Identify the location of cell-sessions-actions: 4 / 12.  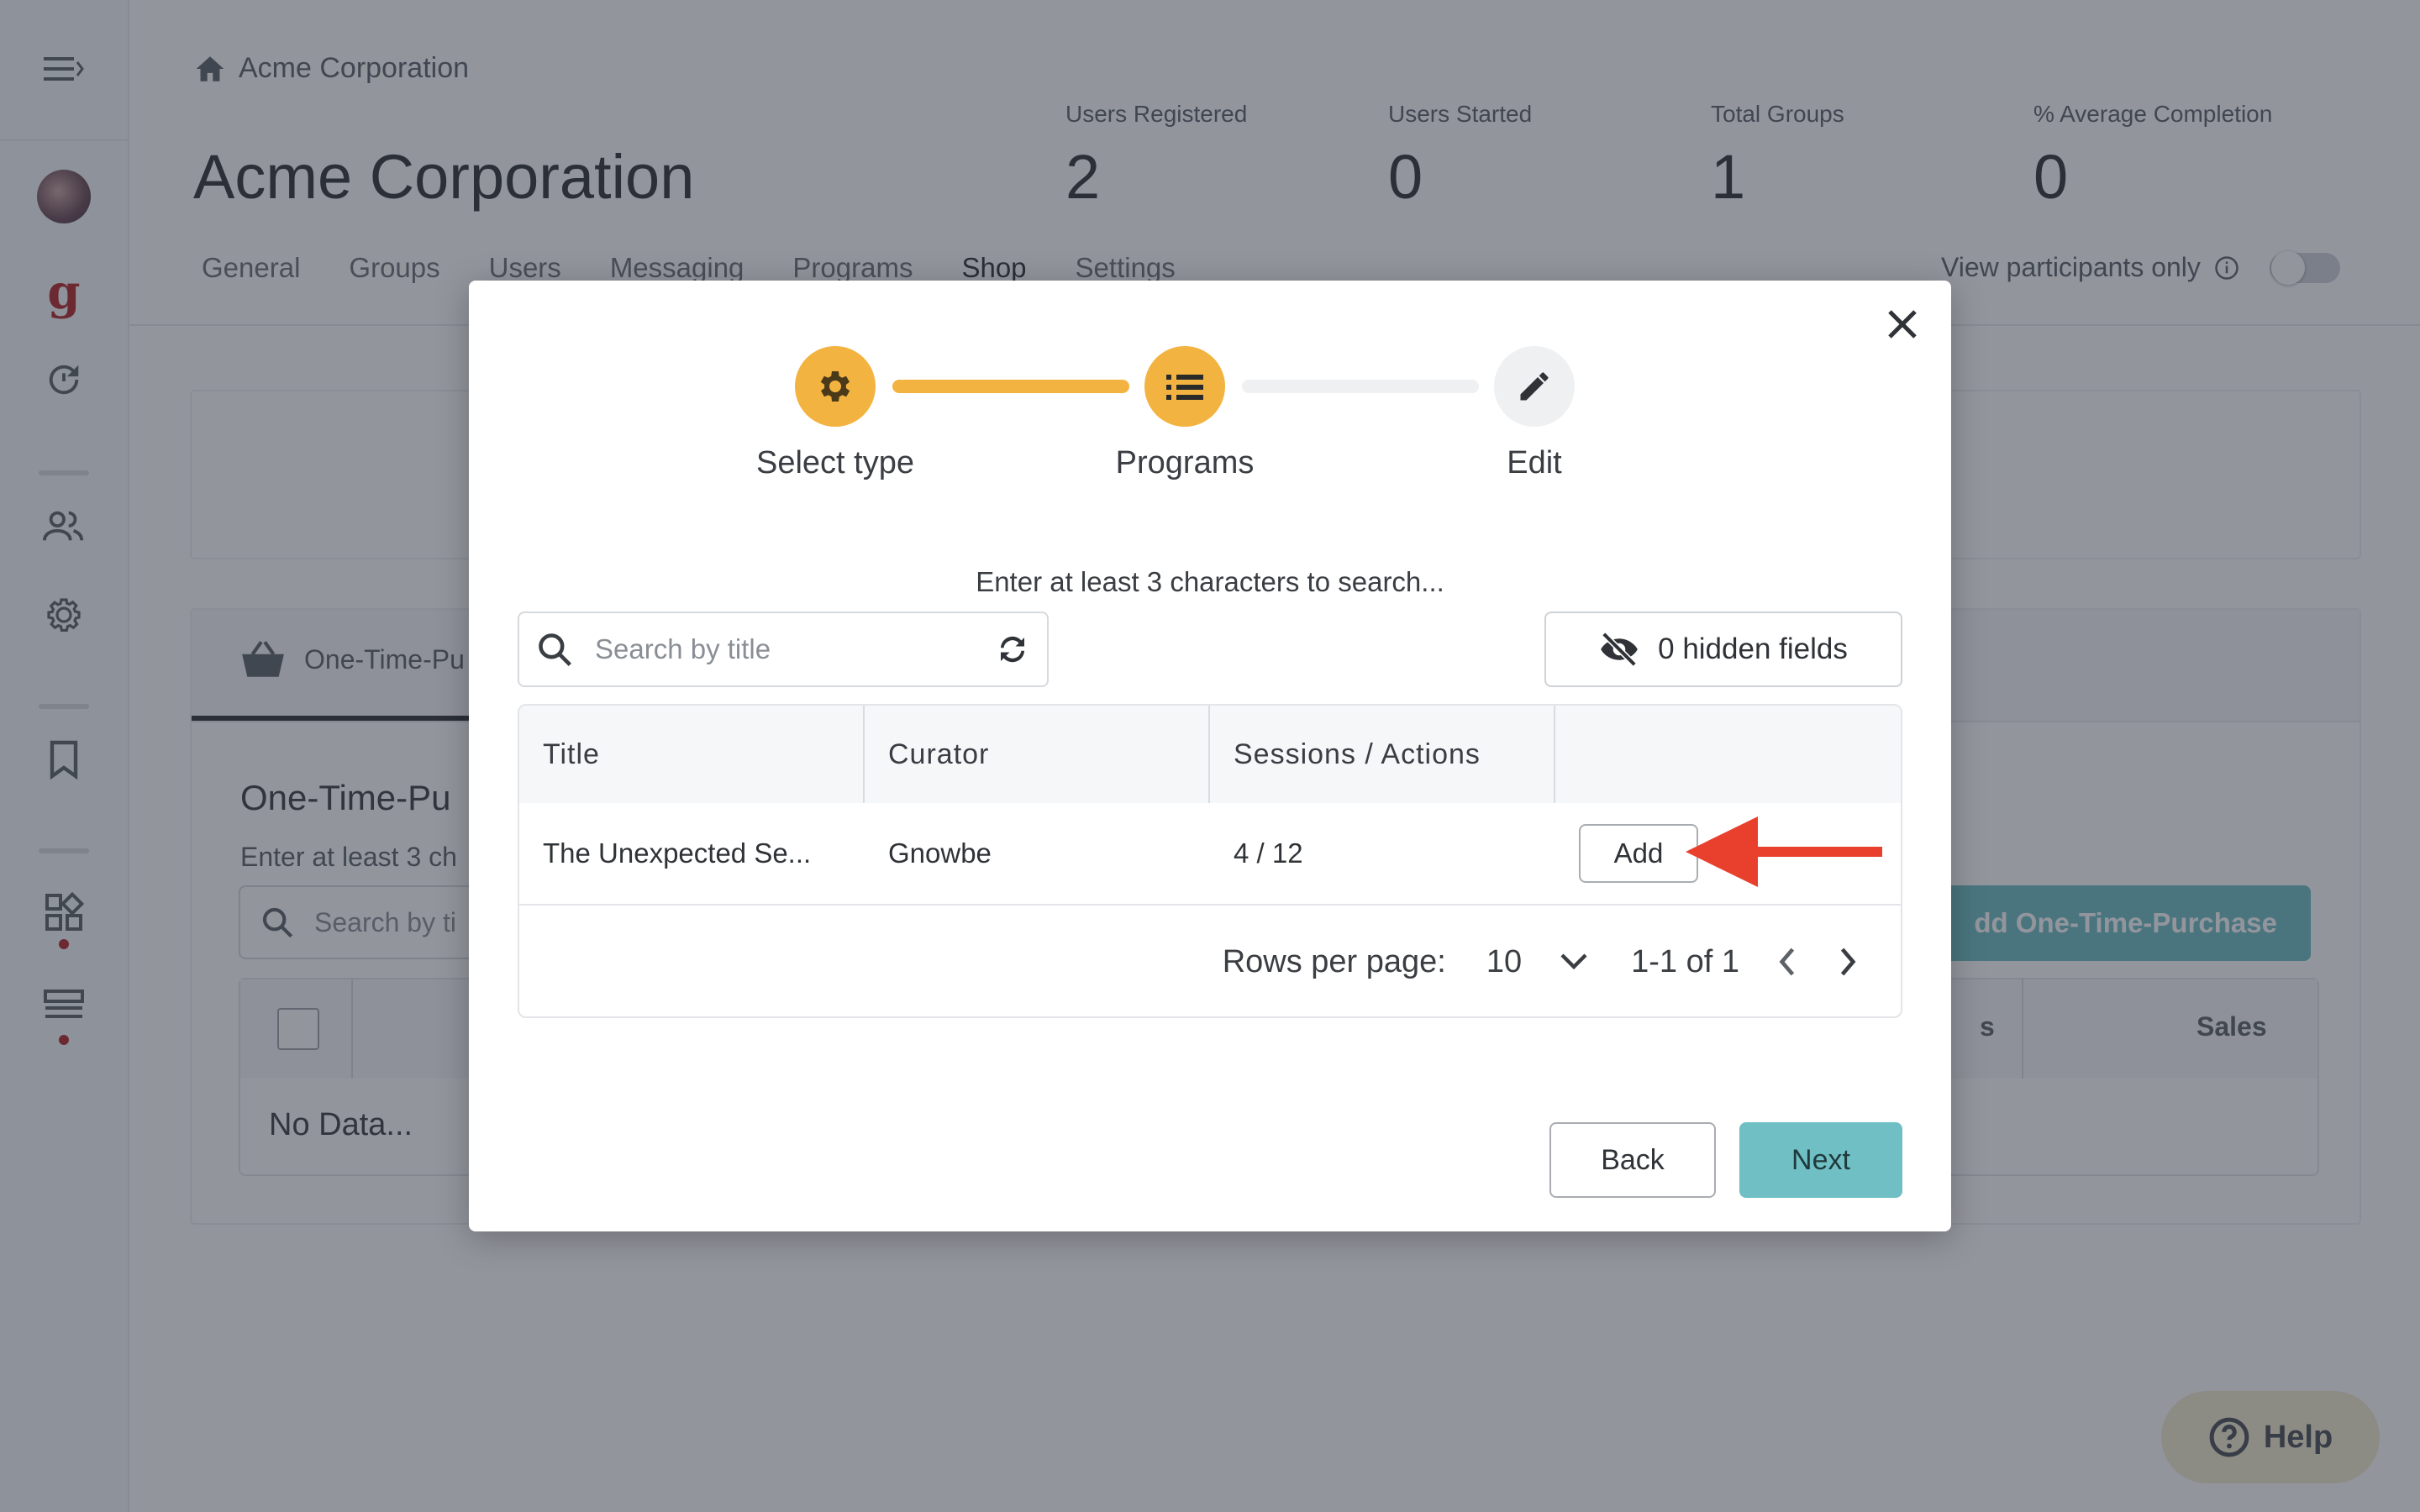
(1268, 853).